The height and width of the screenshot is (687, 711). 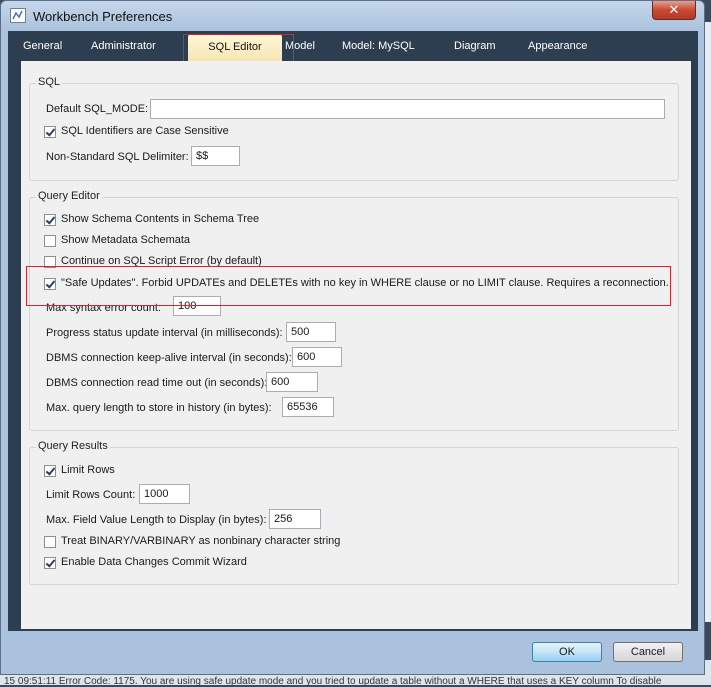 What do you see at coordinates (73, 446) in the screenshot?
I see `query-results-group-title: Query Results` at bounding box center [73, 446].